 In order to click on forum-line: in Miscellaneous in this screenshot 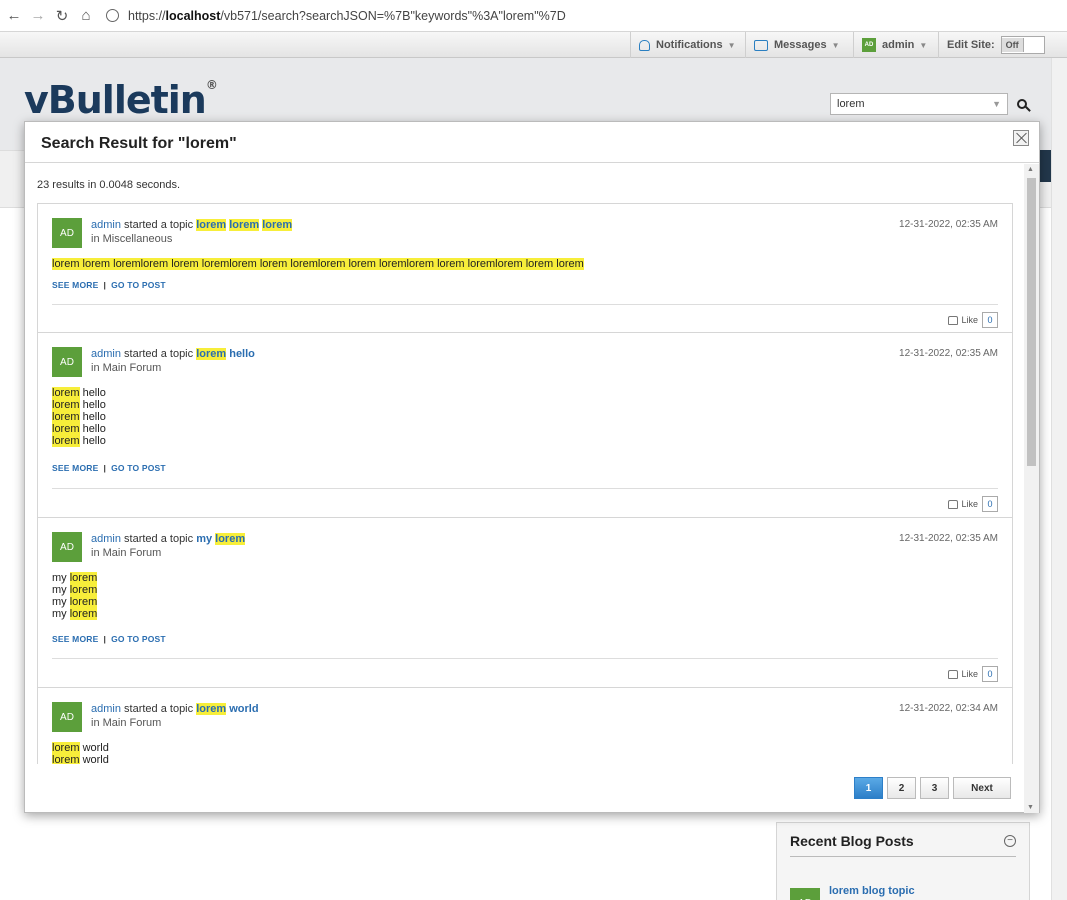, I will do `click(131, 239)`.